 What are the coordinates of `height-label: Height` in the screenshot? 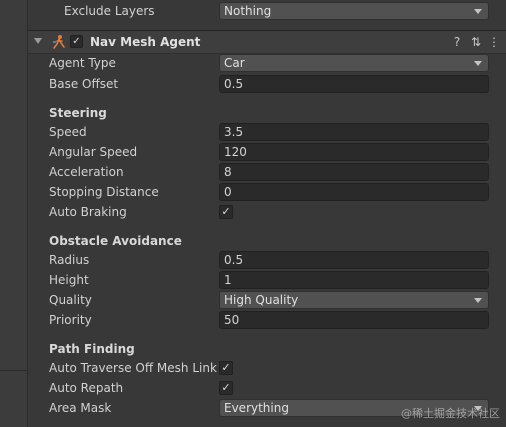 It's located at (69, 280).